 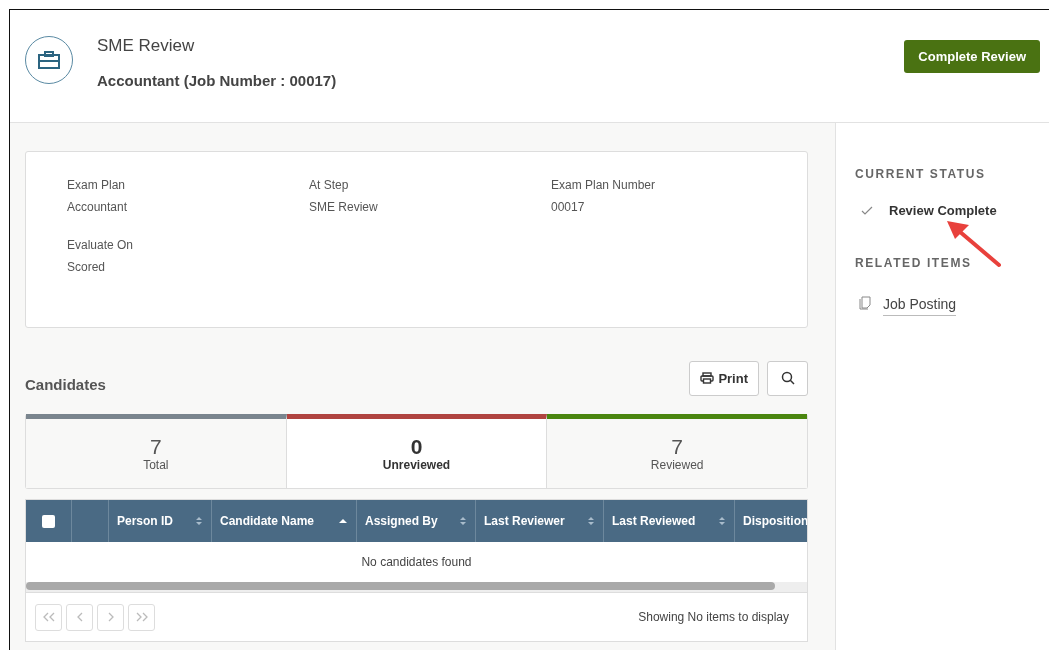 I want to click on detail-value: Scored, so click(x=87, y=267).